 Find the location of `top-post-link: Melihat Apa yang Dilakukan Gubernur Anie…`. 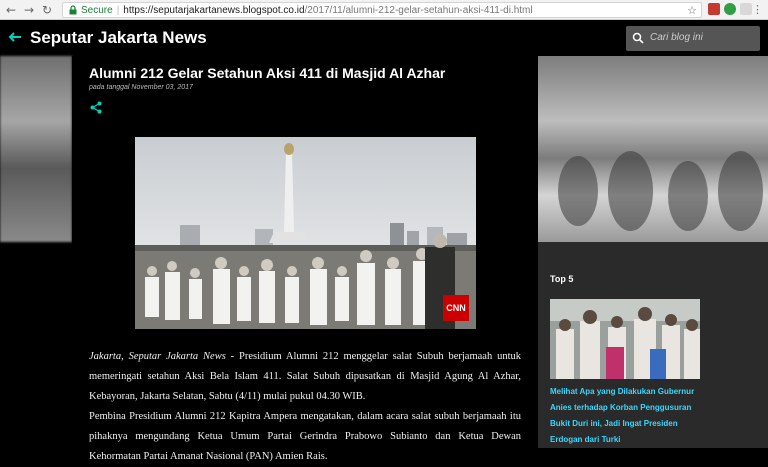

top-post-link: Melihat Apa yang Dilakukan Gubernur Anie… is located at coordinates (630, 416).